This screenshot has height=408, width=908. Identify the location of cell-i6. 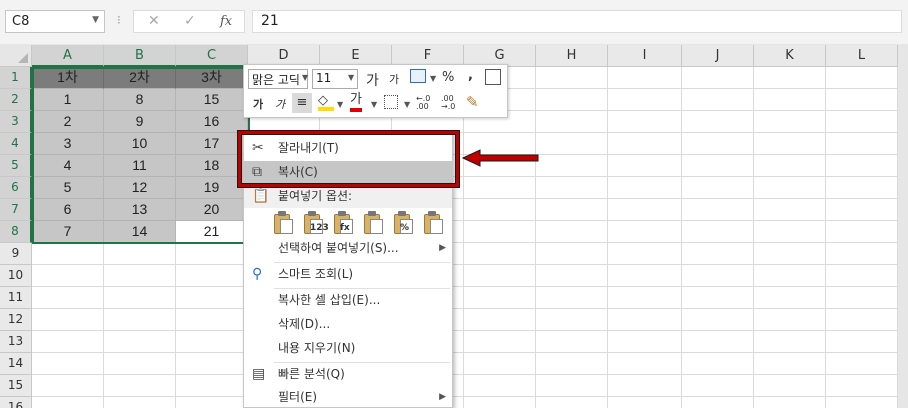
(645, 188).